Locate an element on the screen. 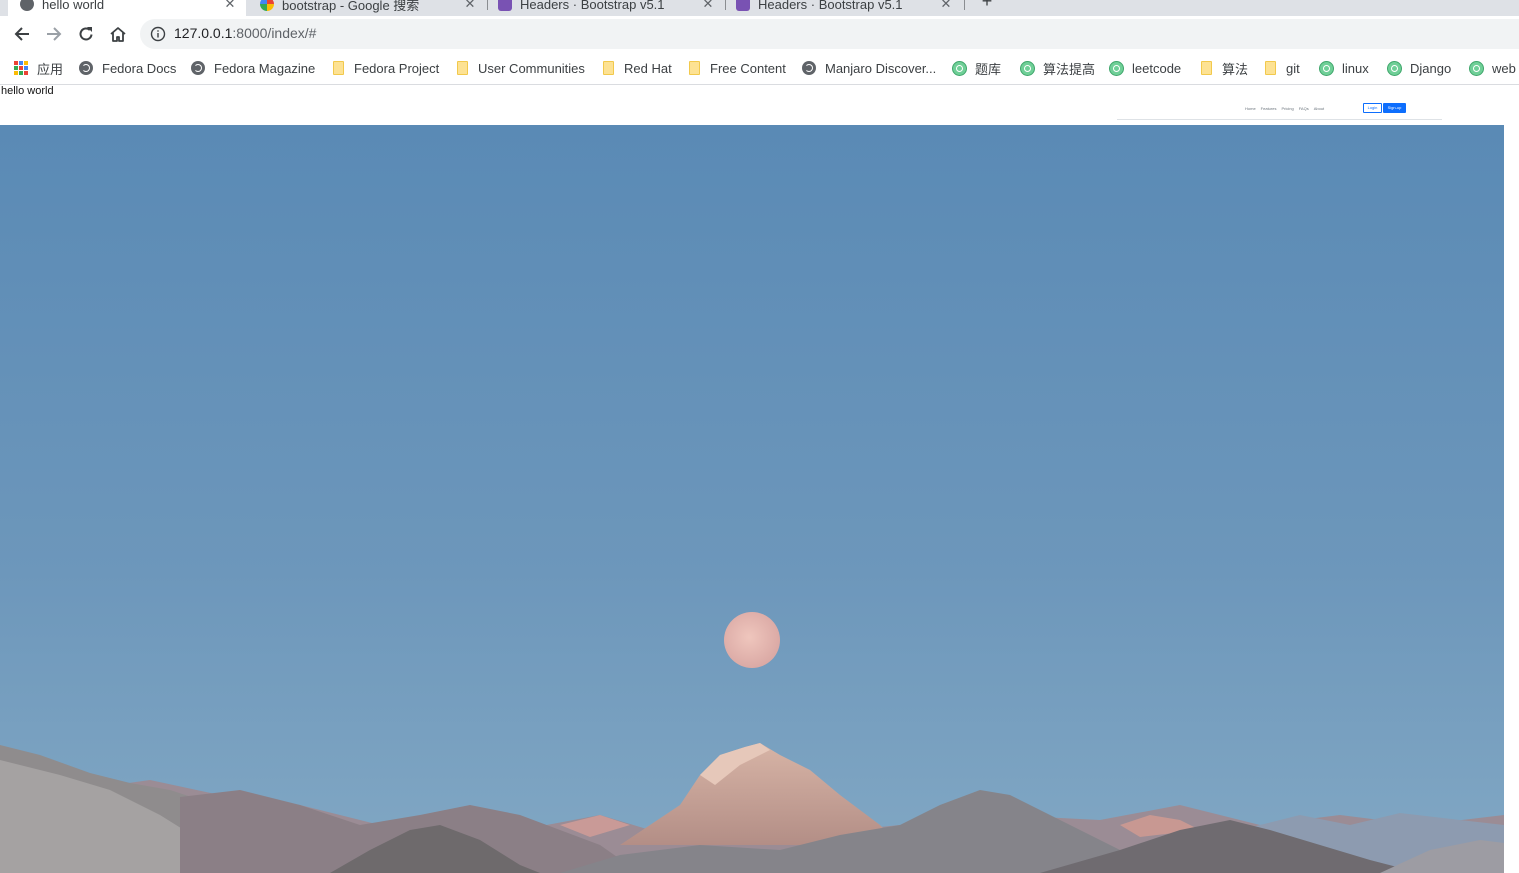 The image size is (1519, 873). bookmark-red-hat: Red Hat is located at coordinates (636, 68).